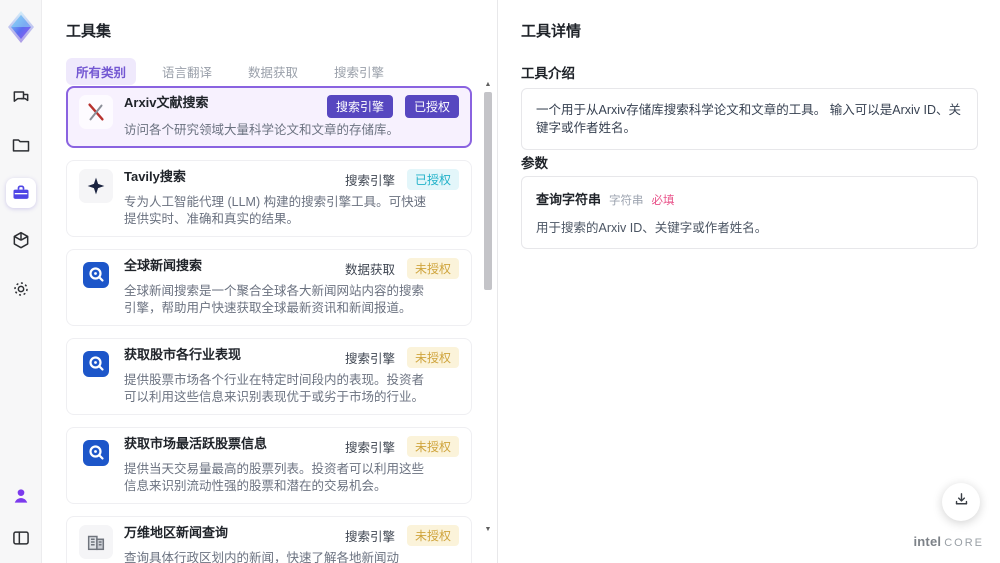 This screenshot has height=563, width=1000. What do you see at coordinates (96, 542) in the screenshot?
I see `region-news-icon` at bounding box center [96, 542].